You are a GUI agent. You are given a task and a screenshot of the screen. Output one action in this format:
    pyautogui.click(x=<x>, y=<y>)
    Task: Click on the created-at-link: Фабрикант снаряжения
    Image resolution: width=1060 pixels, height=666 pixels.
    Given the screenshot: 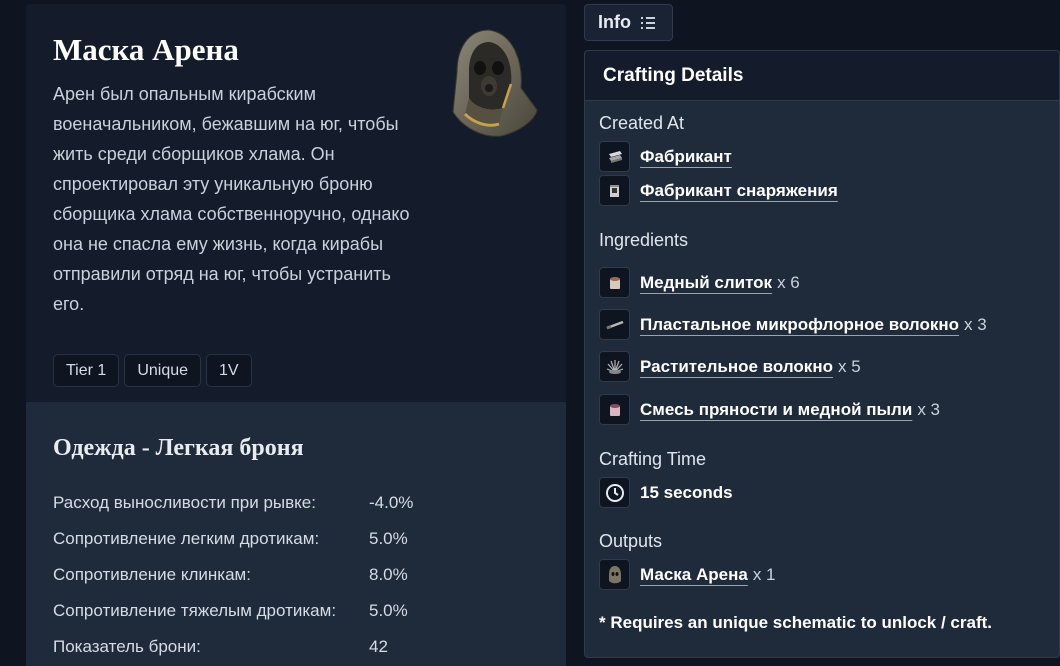 What is the action you would take?
    pyautogui.click(x=739, y=191)
    